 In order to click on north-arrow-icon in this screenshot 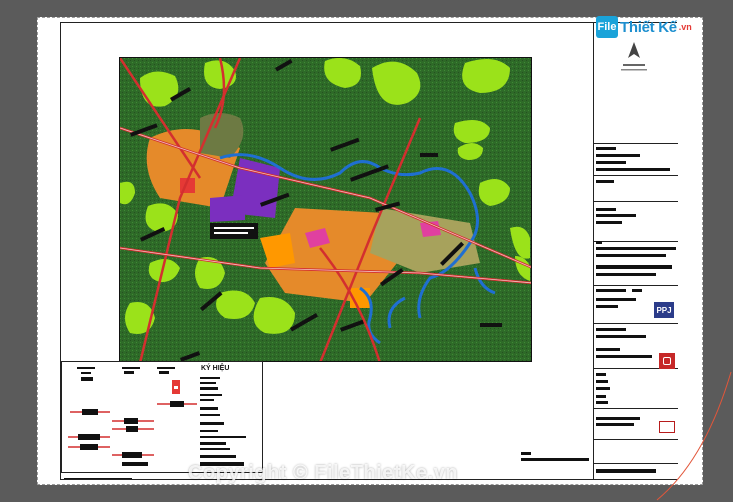, I will do `click(634, 56)`.